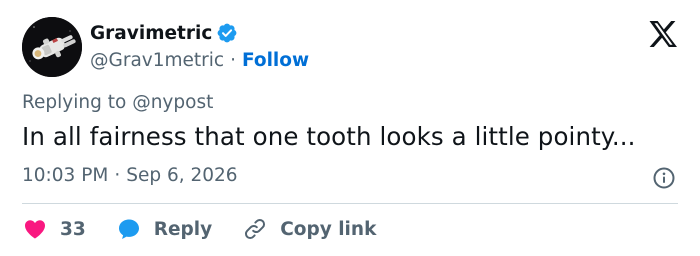 Image resolution: width=700 pixels, height=256 pixels. Describe the element at coordinates (172, 102) in the screenshot. I see `replying-mention: @nypost` at that location.